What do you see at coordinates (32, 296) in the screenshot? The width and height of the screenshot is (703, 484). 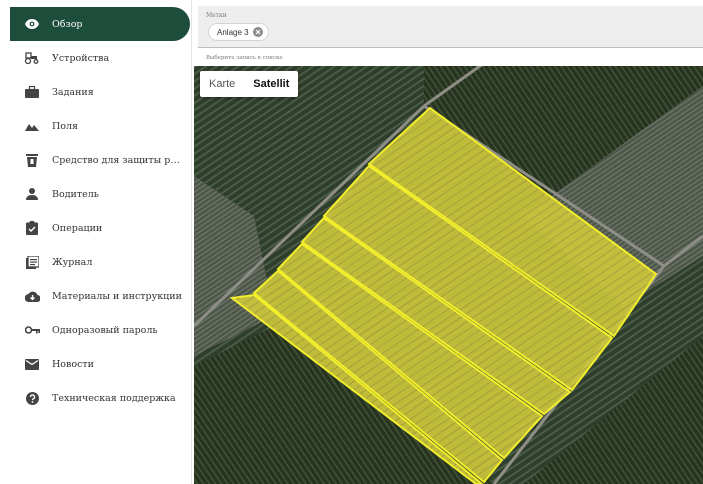 I see `cloud-download-icon` at bounding box center [32, 296].